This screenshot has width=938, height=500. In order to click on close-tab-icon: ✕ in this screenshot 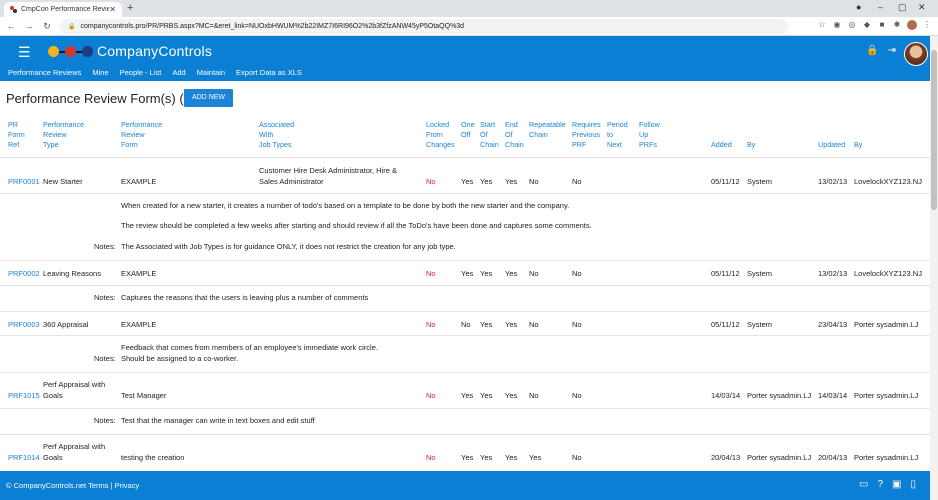, I will do `click(112, 9)`.